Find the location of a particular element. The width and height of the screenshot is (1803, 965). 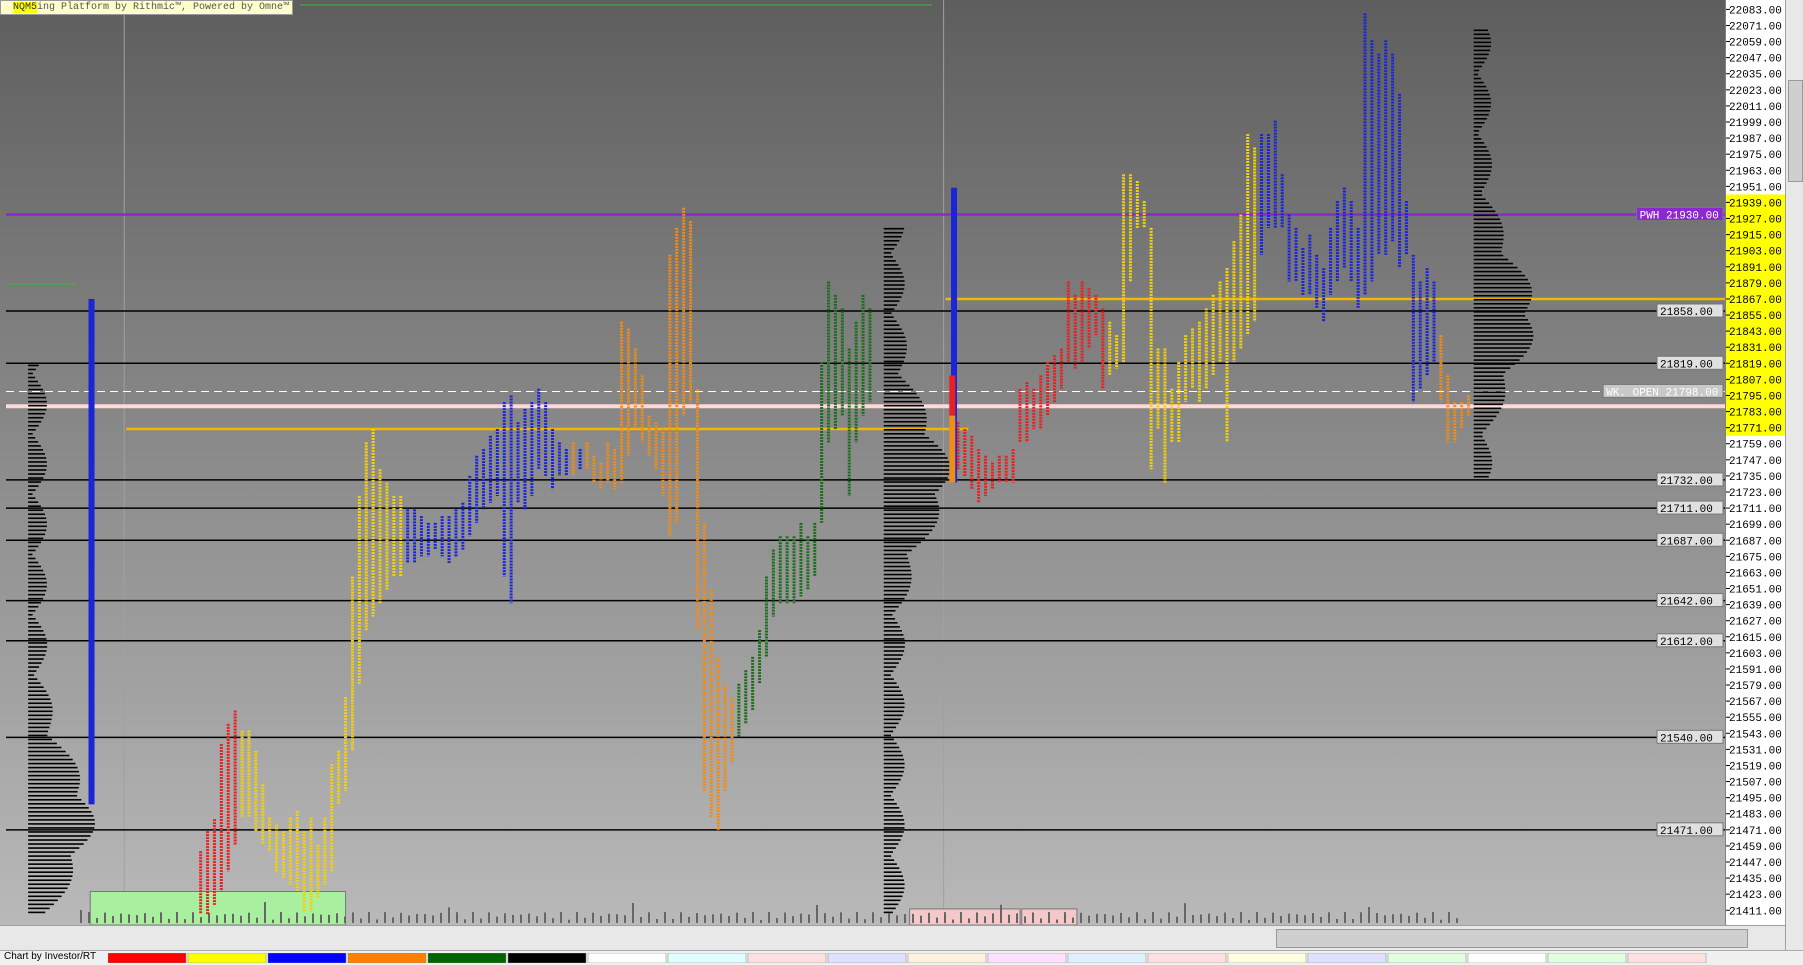

period-swatch is located at coordinates (1347, 958).